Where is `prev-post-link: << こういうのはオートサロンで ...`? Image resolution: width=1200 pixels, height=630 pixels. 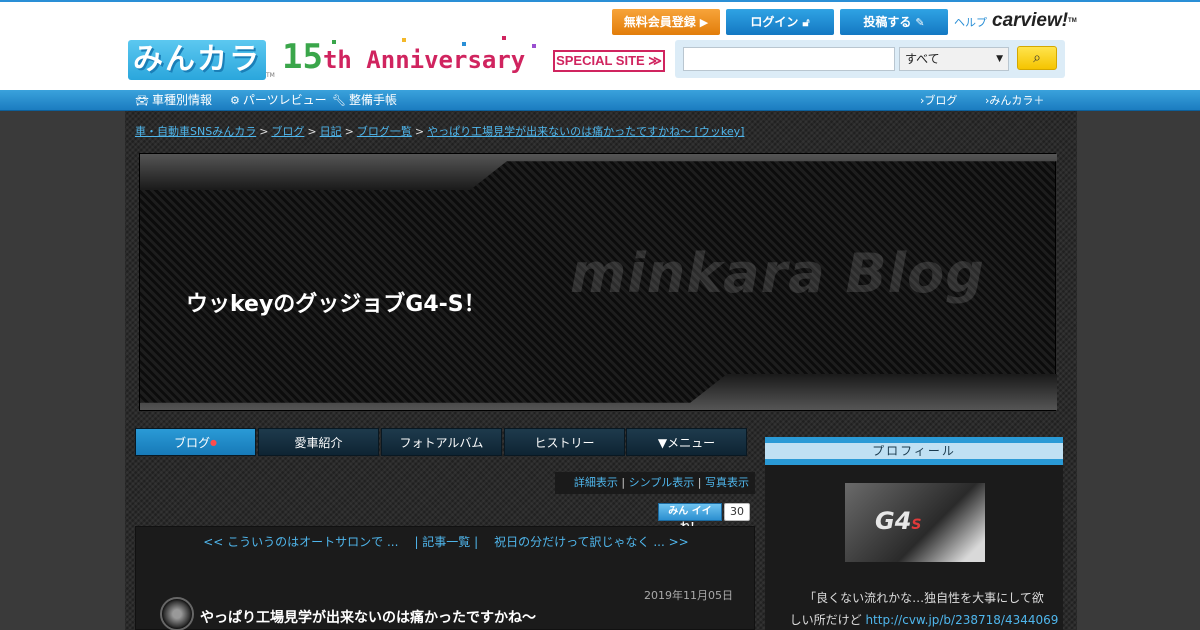 prev-post-link: << こういうのはオートサロンで ... is located at coordinates (300, 542).